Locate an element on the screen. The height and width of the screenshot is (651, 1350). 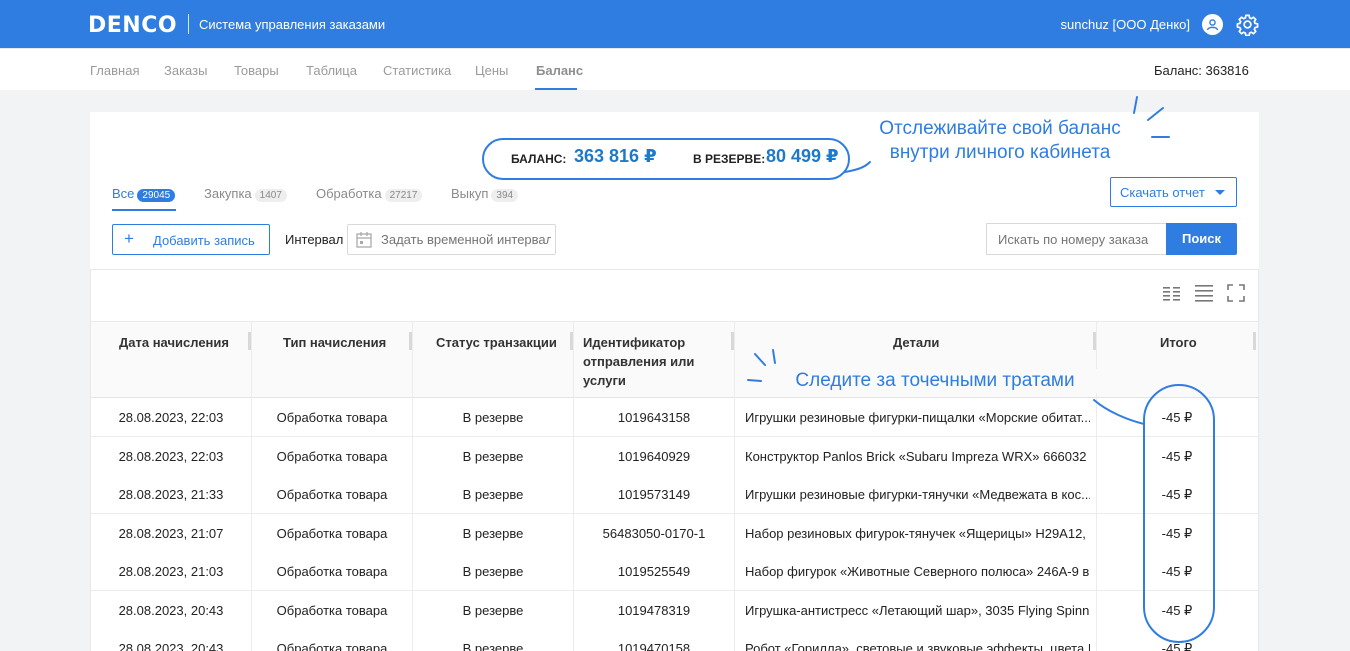
plus-icon: + is located at coordinates (129, 238).